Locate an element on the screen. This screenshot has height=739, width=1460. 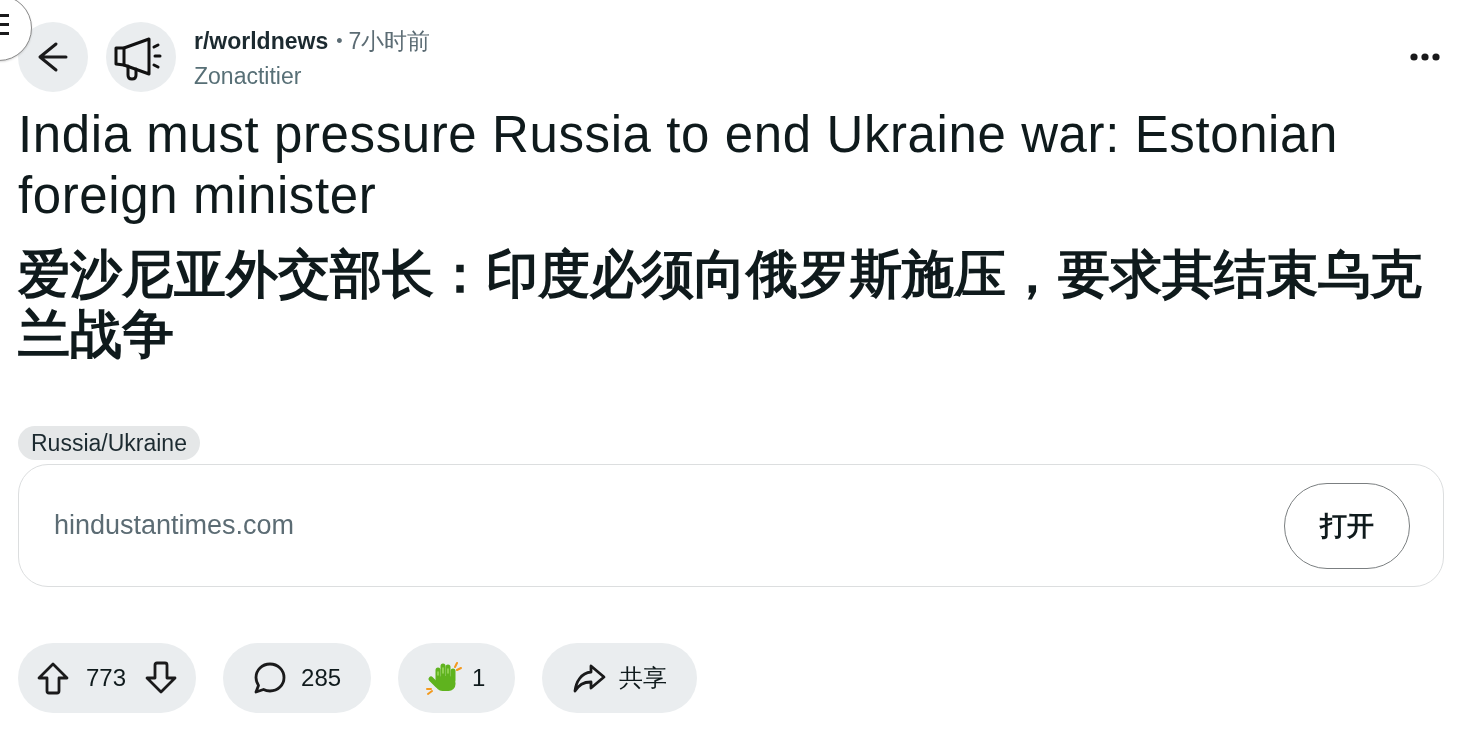
arrow-up-icon is located at coordinates (53, 678).